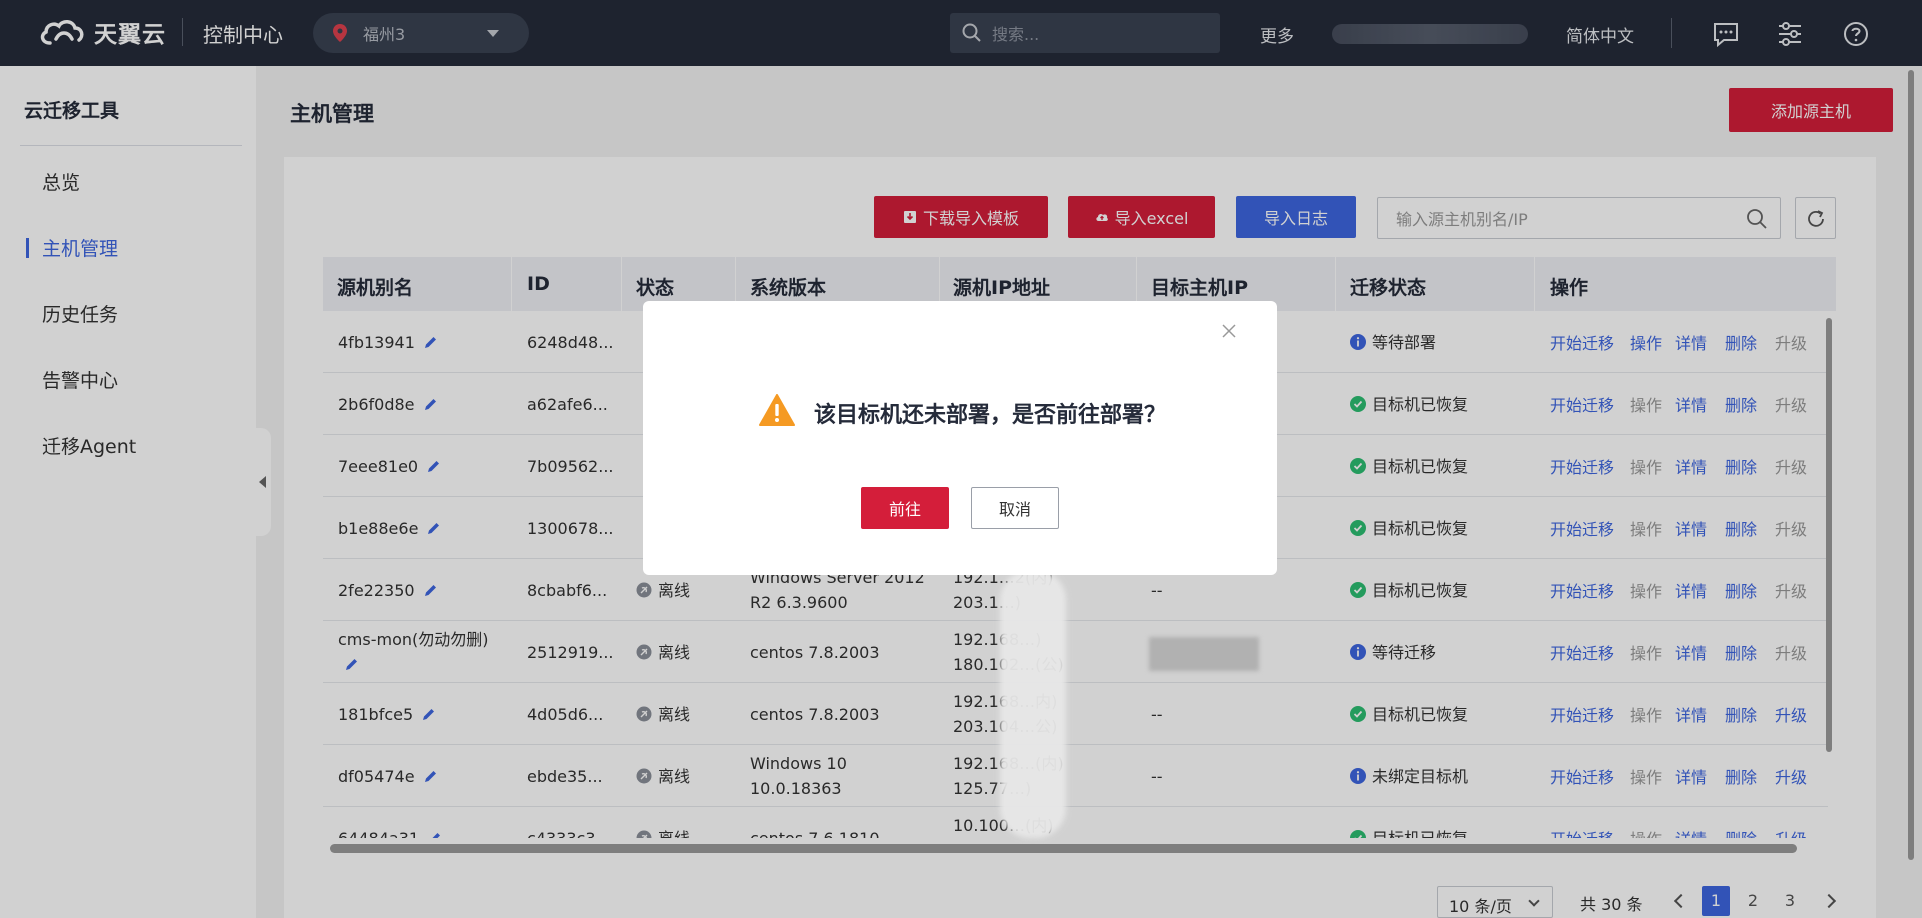 The height and width of the screenshot is (918, 1922). Describe the element at coordinates (960, 438) in the screenshot. I see `deploy-confirm-dialog: 该目标机还未部署，是否前往部署？ 前往 取消` at that location.